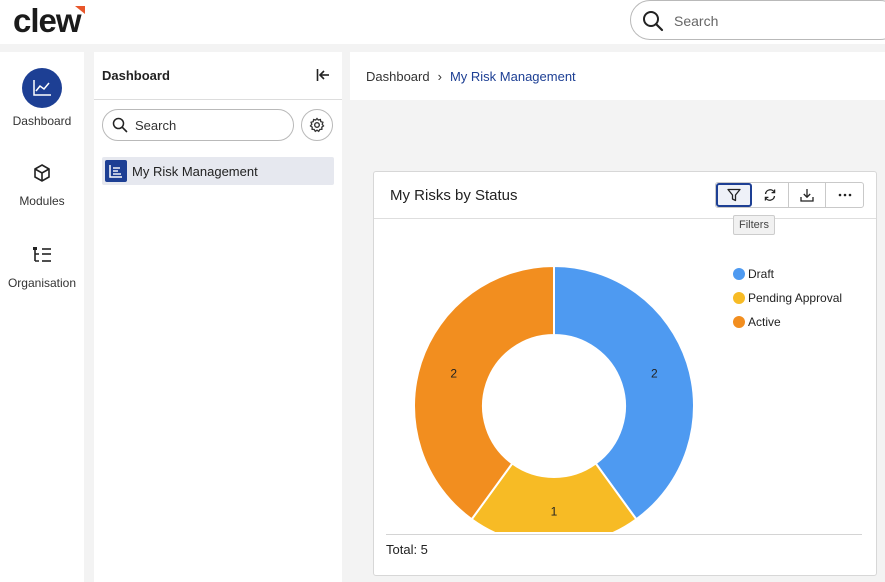 This screenshot has height=582, width=885. What do you see at coordinates (218, 76) in the screenshot?
I see `panel-header: Dashboard` at bounding box center [218, 76].